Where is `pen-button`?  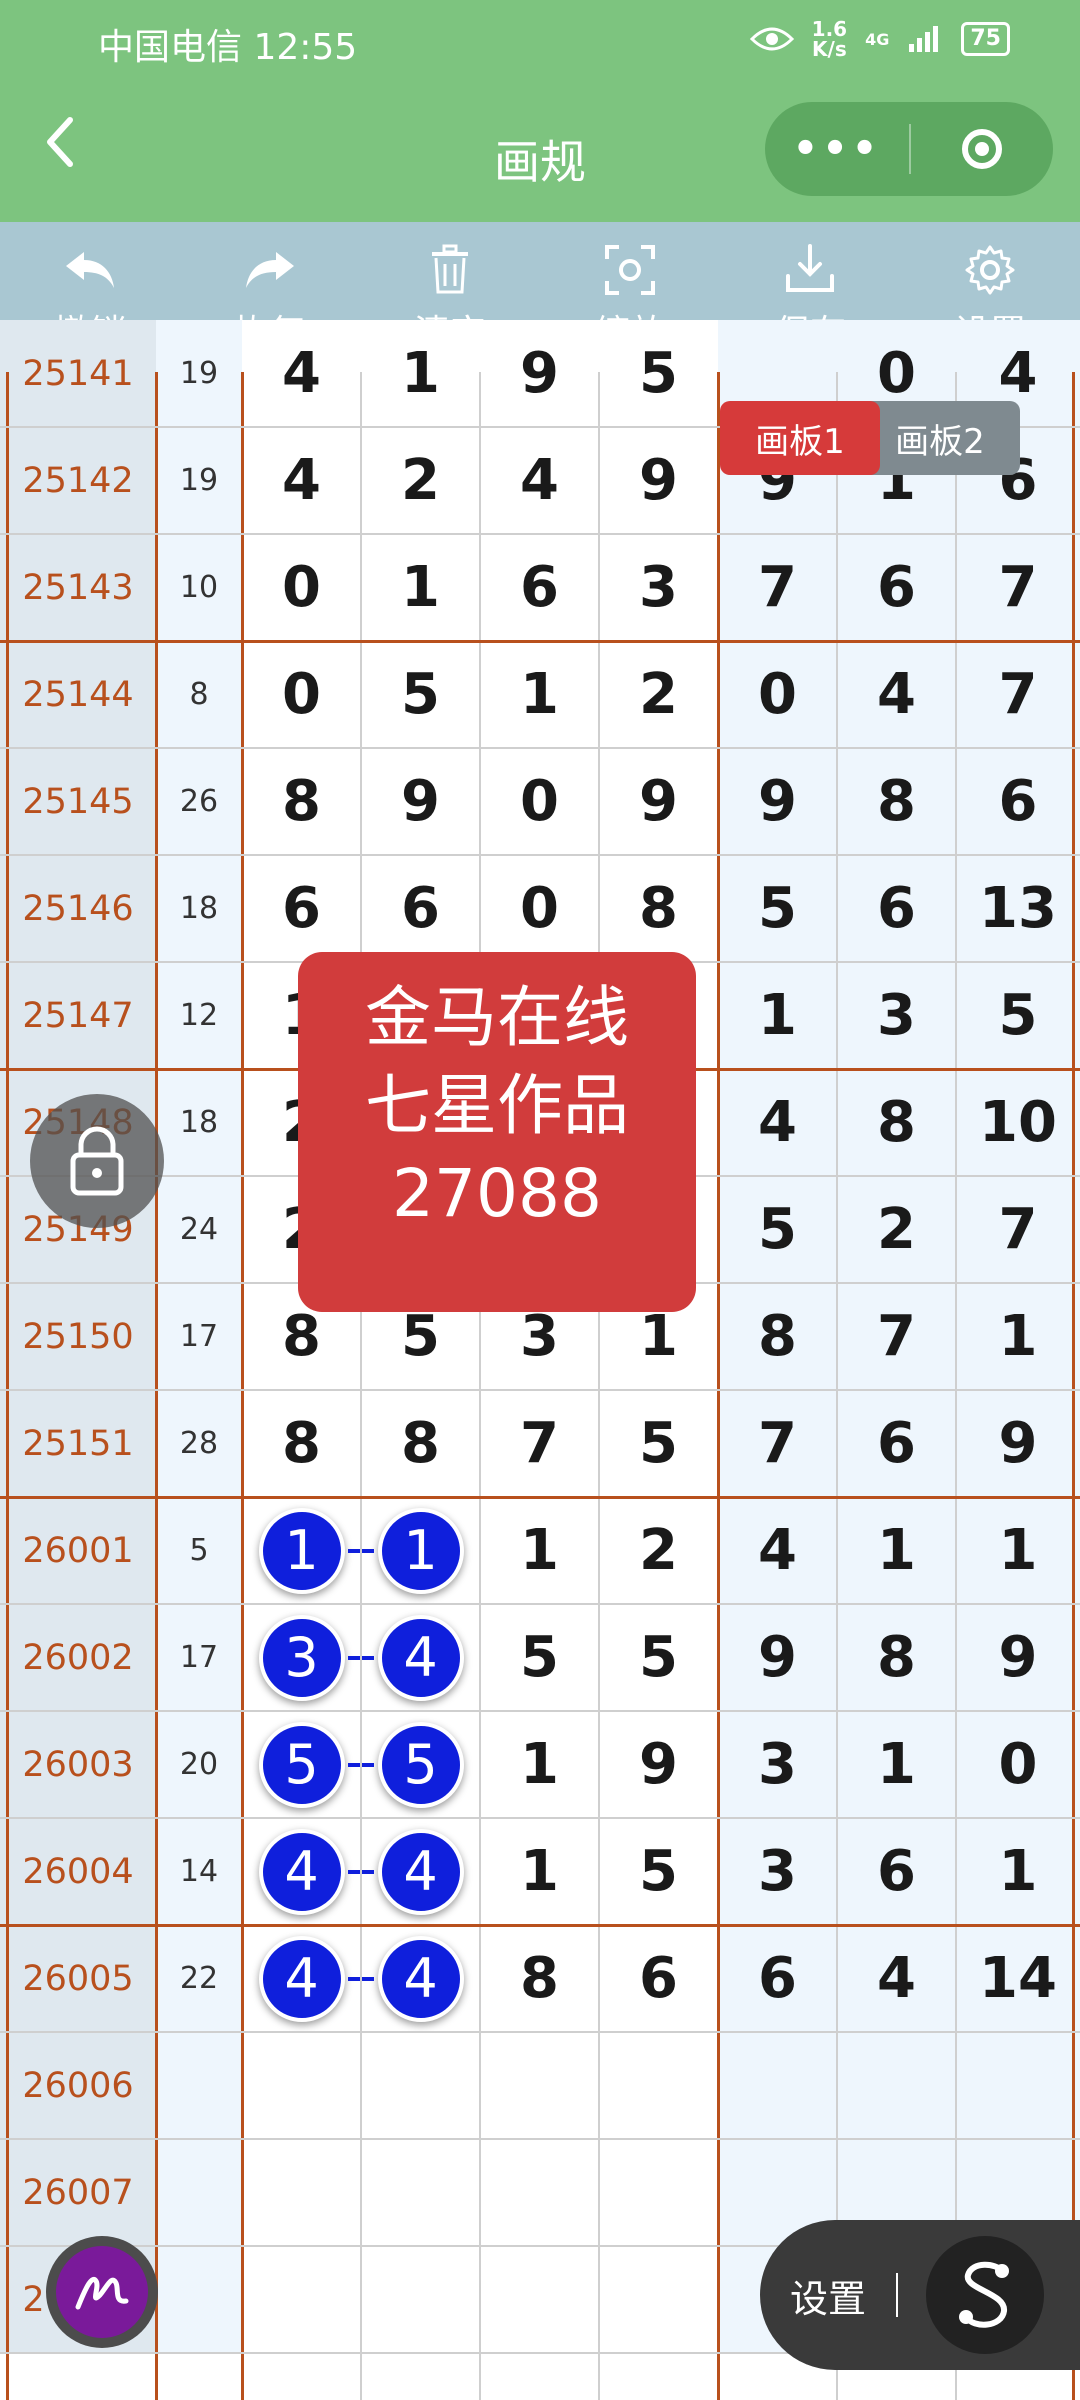
pen-button is located at coordinates (102, 2292).